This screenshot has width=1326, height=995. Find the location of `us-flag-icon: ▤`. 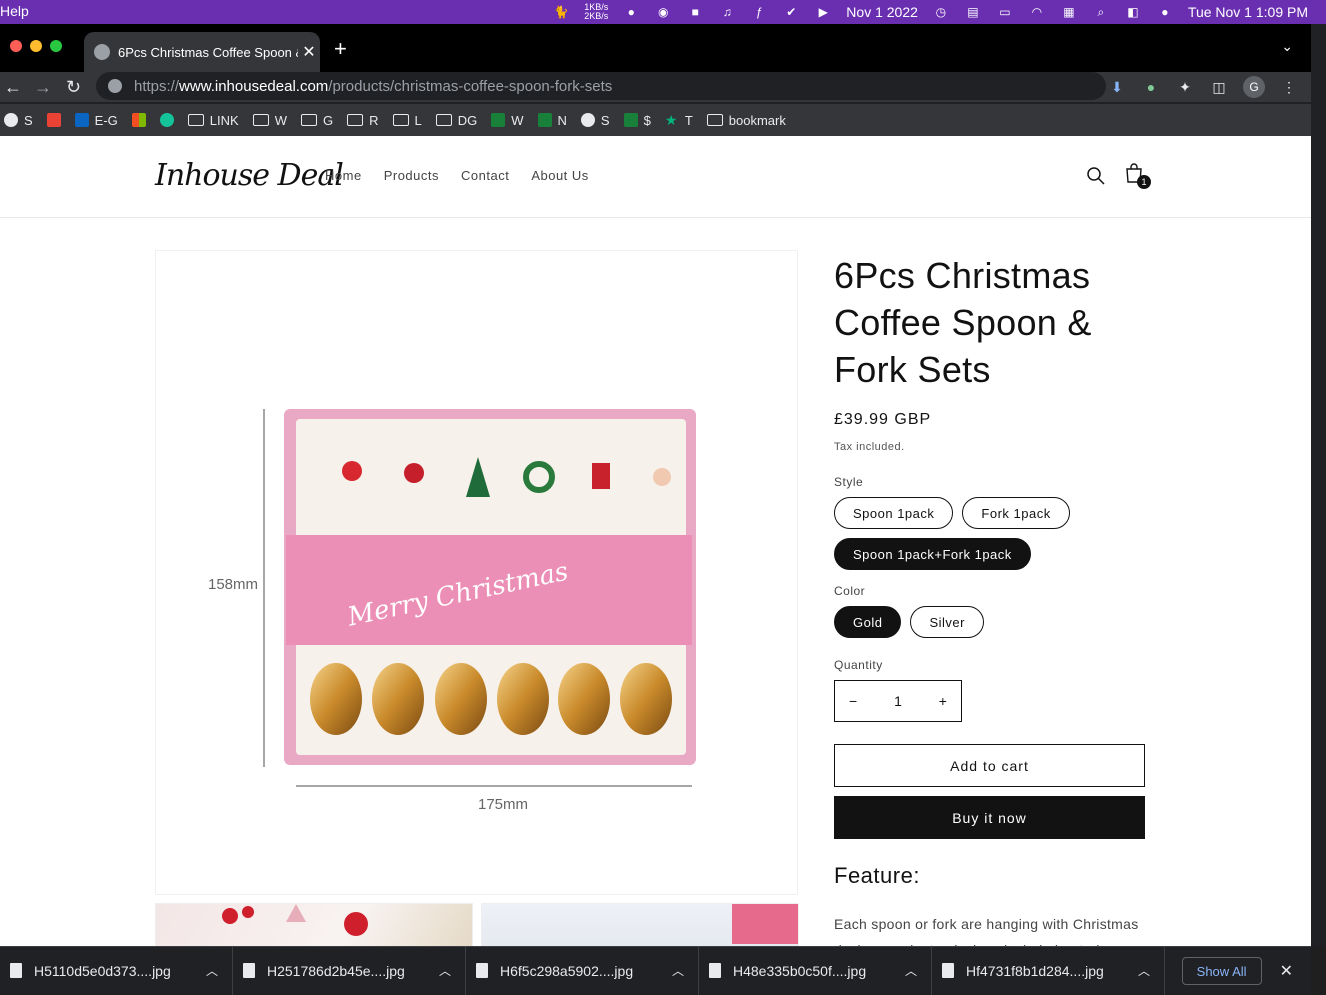

us-flag-icon: ▤ is located at coordinates (973, 12).